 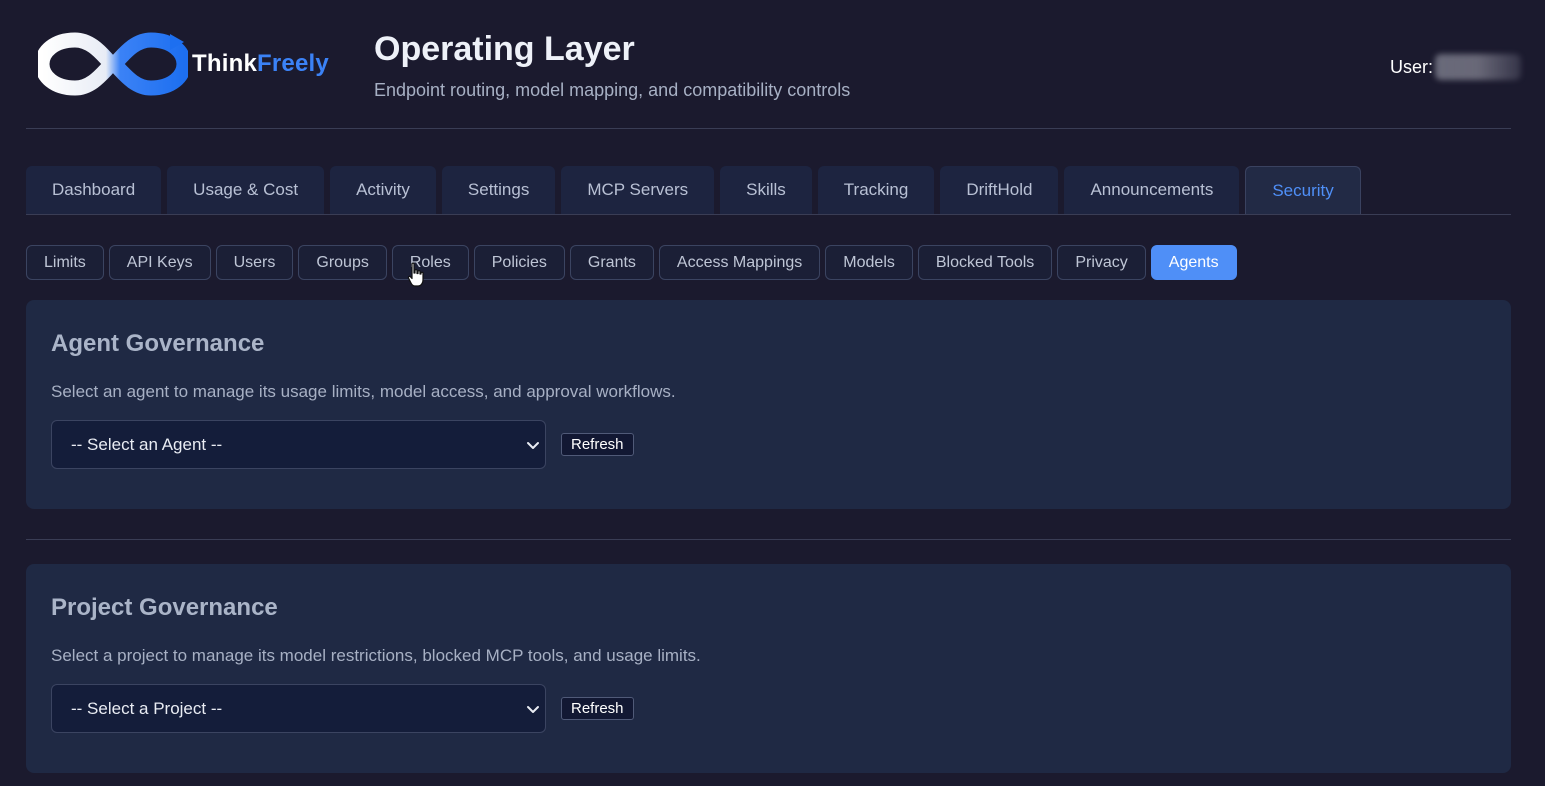 I want to click on subtab-roles: Roles, so click(x=430, y=262).